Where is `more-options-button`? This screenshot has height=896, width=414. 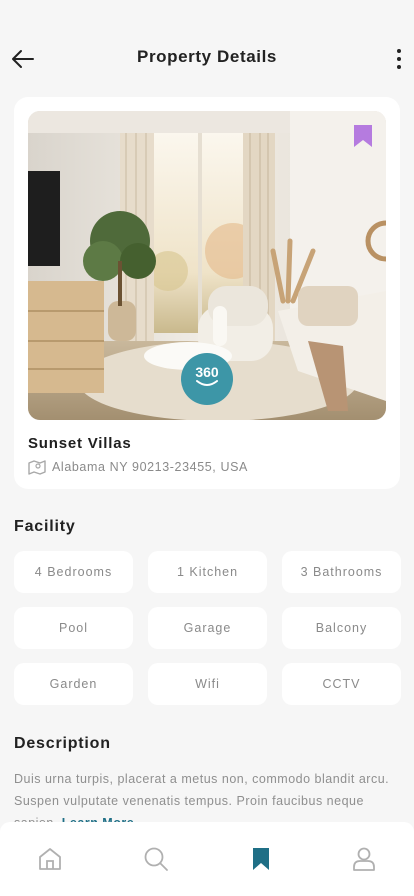 more-options-button is located at coordinates (399, 59).